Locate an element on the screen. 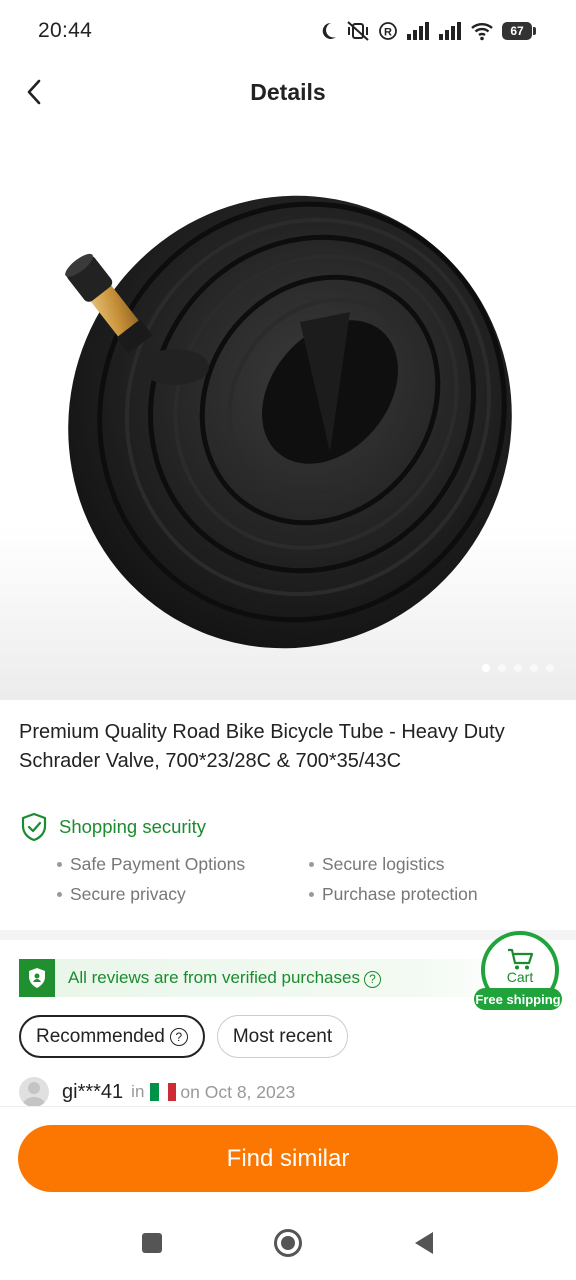  chevron-left-icon is located at coordinates (34, 92).